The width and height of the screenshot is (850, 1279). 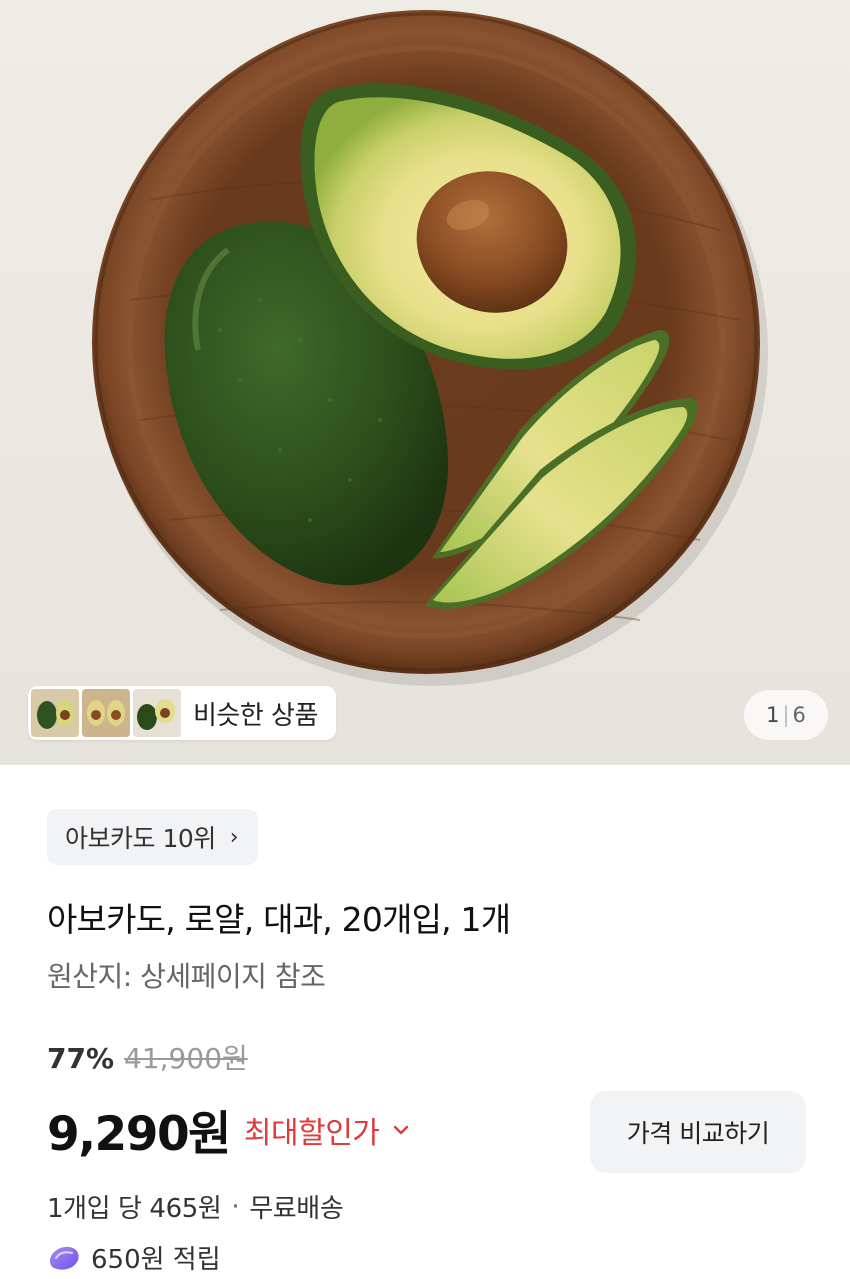 I want to click on discount-row: 77% 41,900원, so click(x=147, y=1057).